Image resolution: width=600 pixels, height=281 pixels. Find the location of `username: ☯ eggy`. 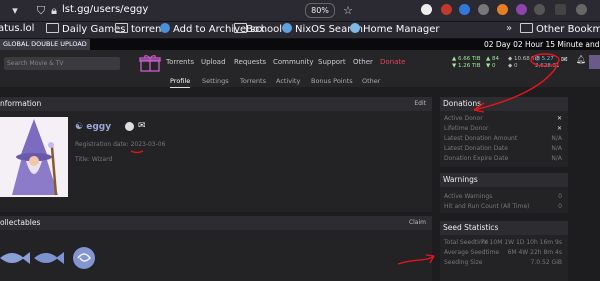

username: ☯ eggy is located at coordinates (93, 127).